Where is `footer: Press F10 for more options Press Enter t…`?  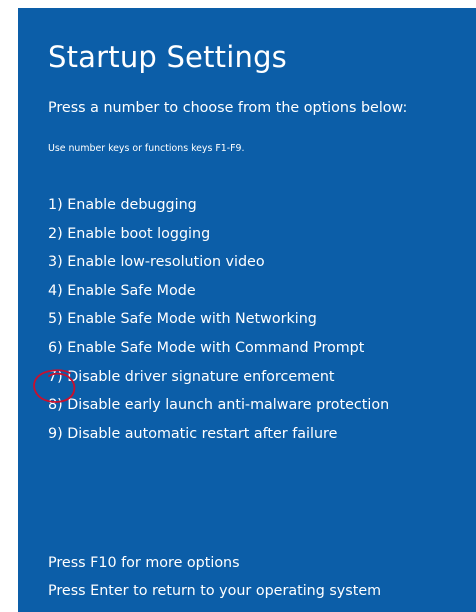
footer: Press F10 for more options Press Enter t… is located at coordinates (214, 581).